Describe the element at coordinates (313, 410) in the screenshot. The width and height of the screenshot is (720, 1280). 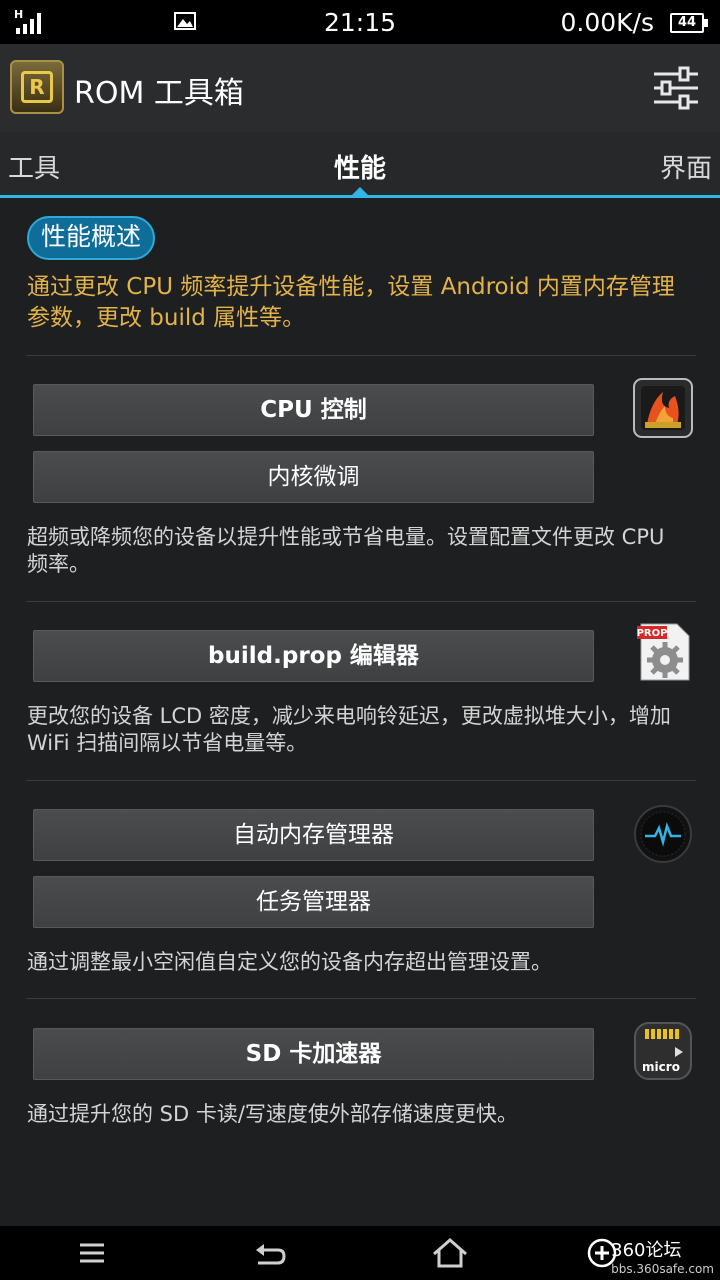
I see `cpu-control-button: CPU 控制` at that location.